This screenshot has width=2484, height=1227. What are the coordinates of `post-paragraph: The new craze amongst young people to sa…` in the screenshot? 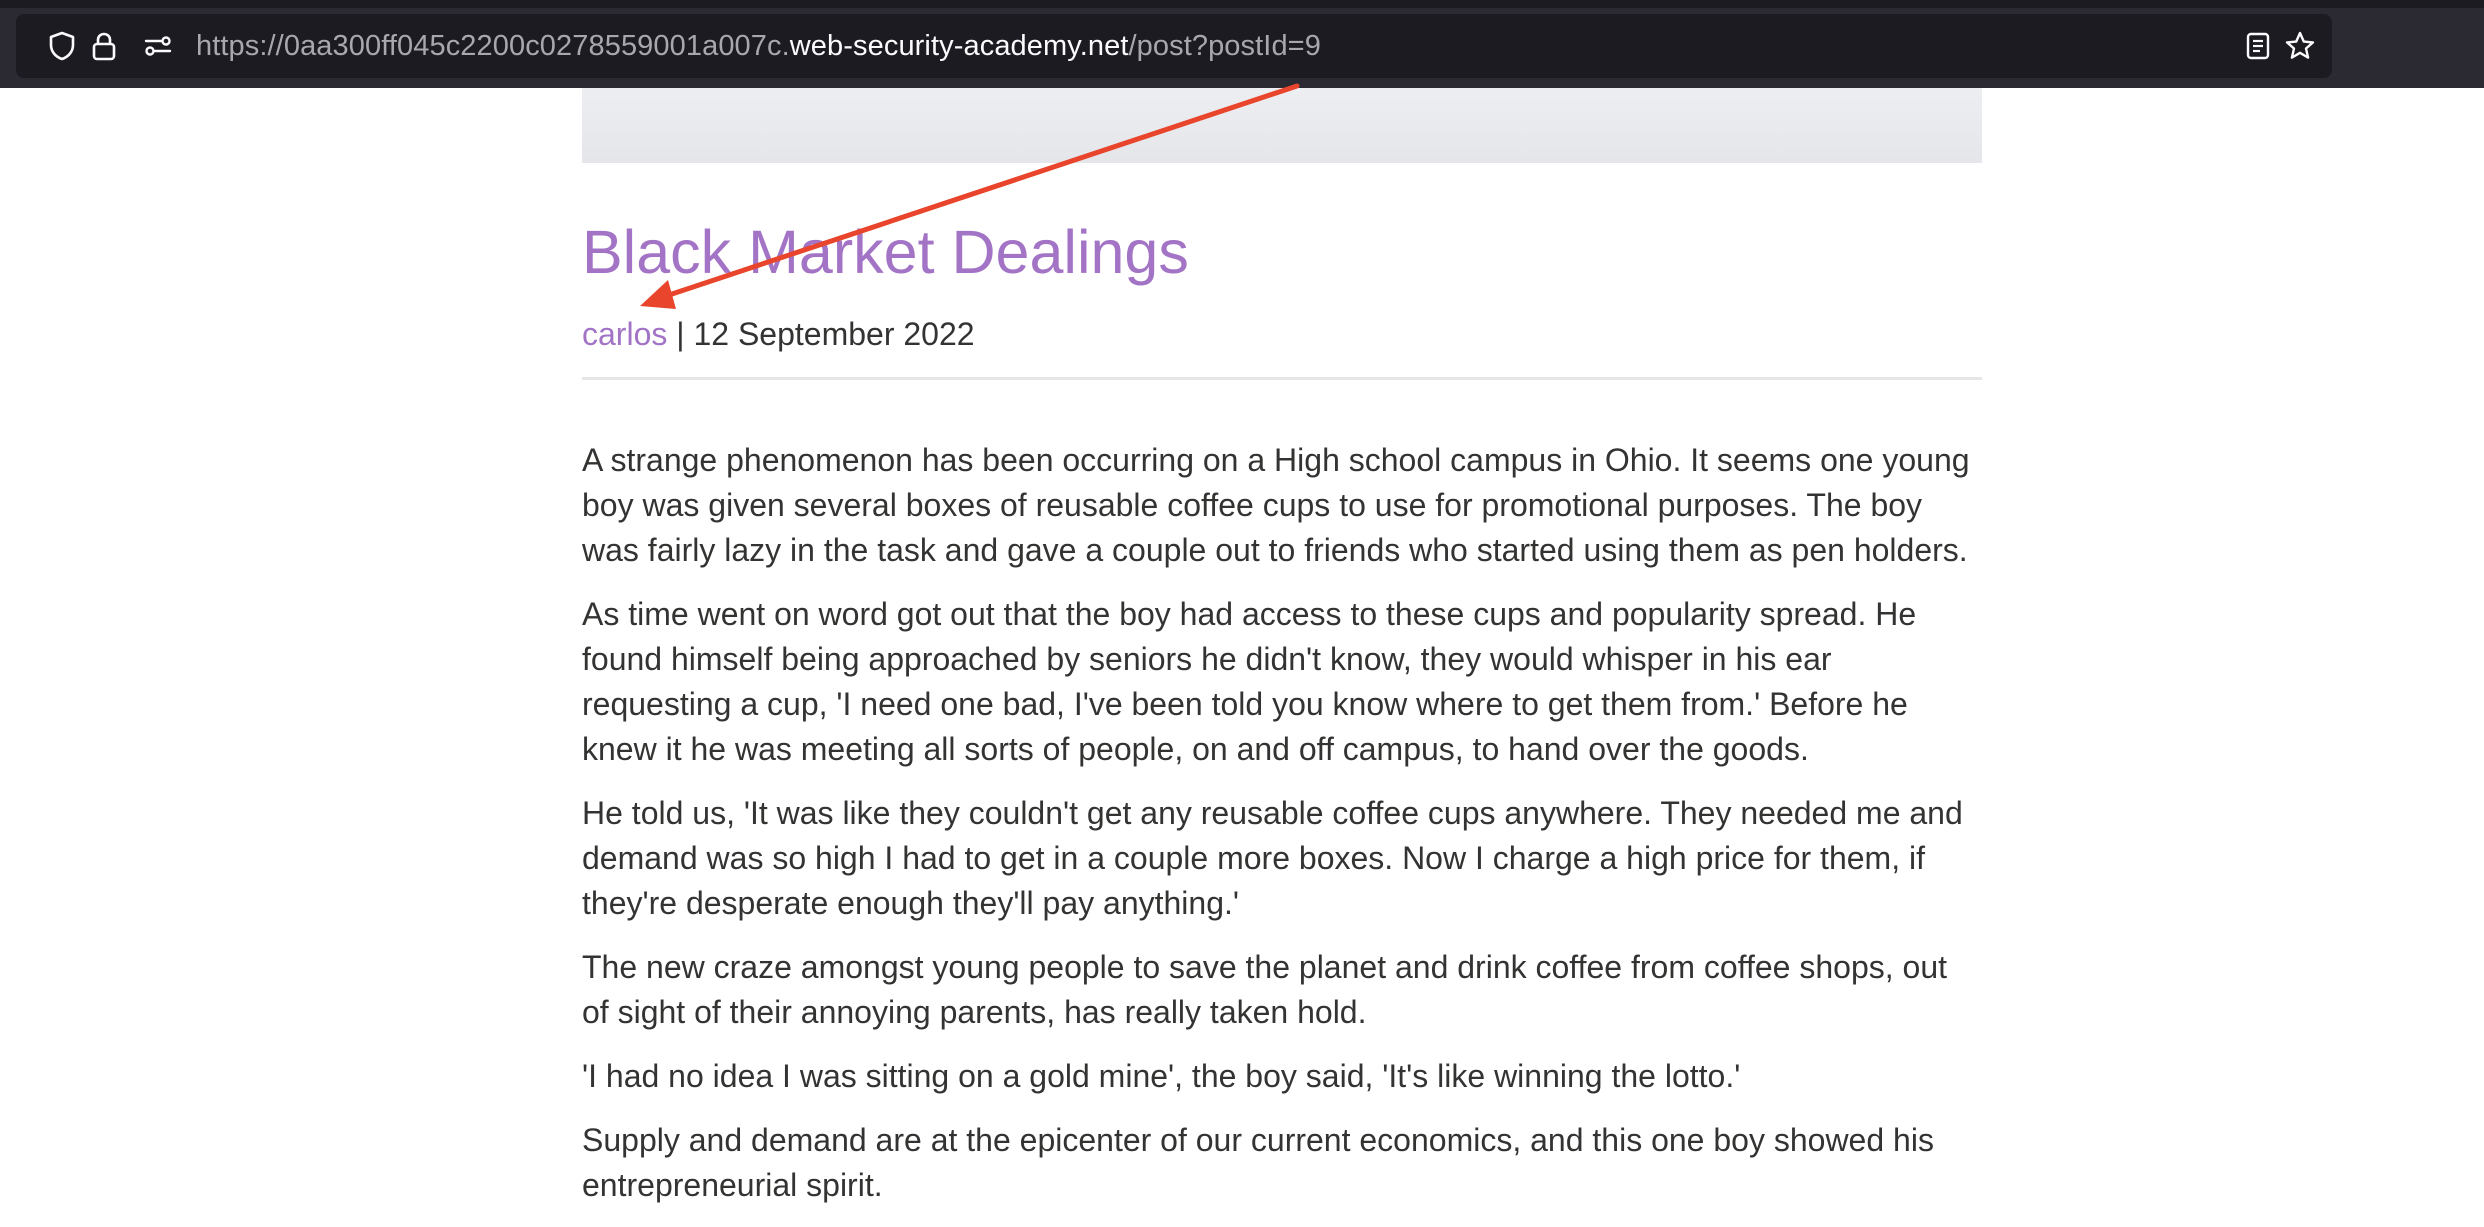 It's located at (1265, 989).